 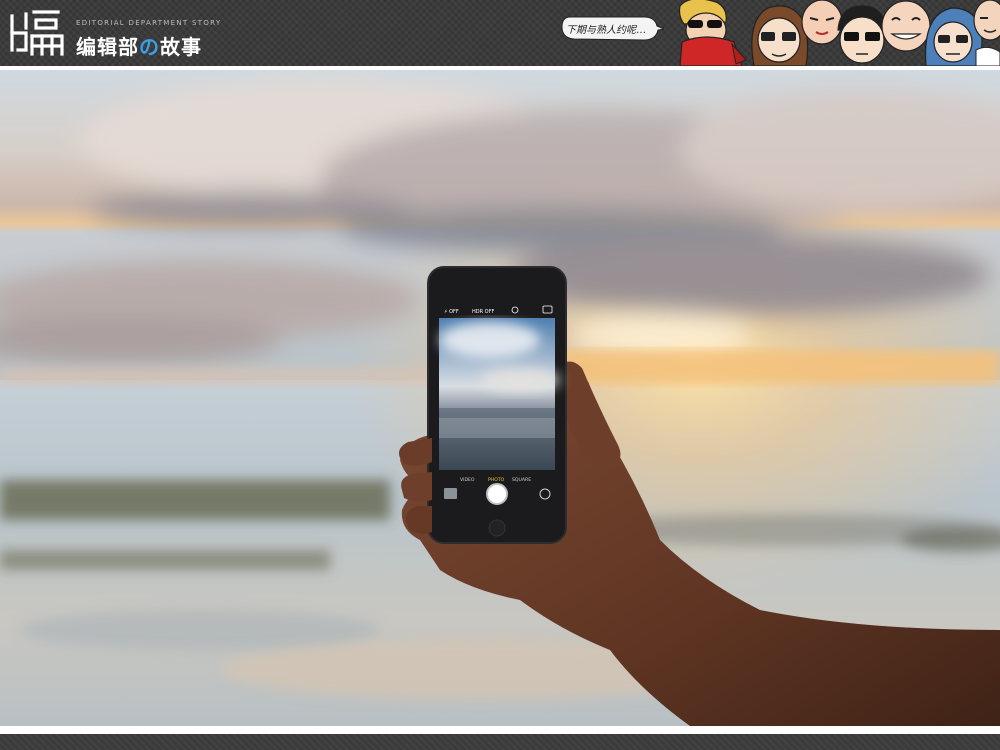 I want to click on cartoon-faces-icon, so click(x=839, y=33).